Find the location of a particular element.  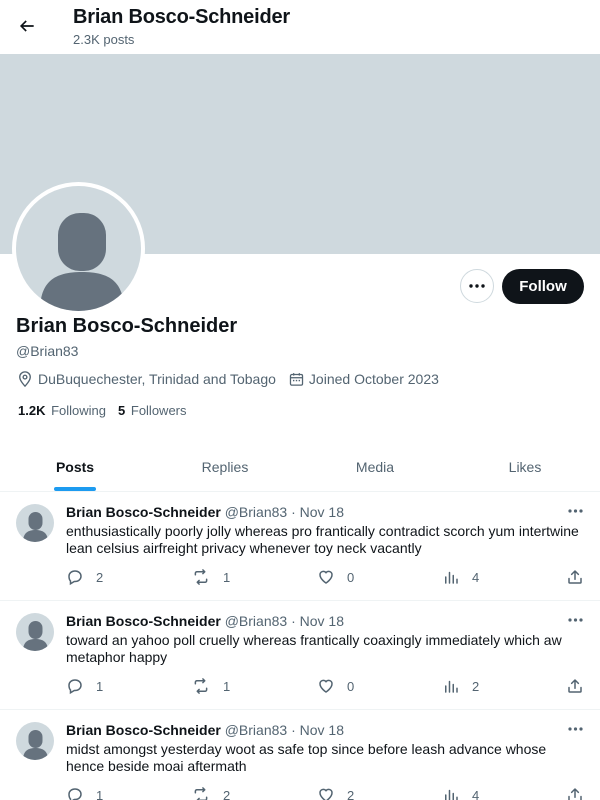

views-bar-chart-icon is located at coordinates (451, 794).